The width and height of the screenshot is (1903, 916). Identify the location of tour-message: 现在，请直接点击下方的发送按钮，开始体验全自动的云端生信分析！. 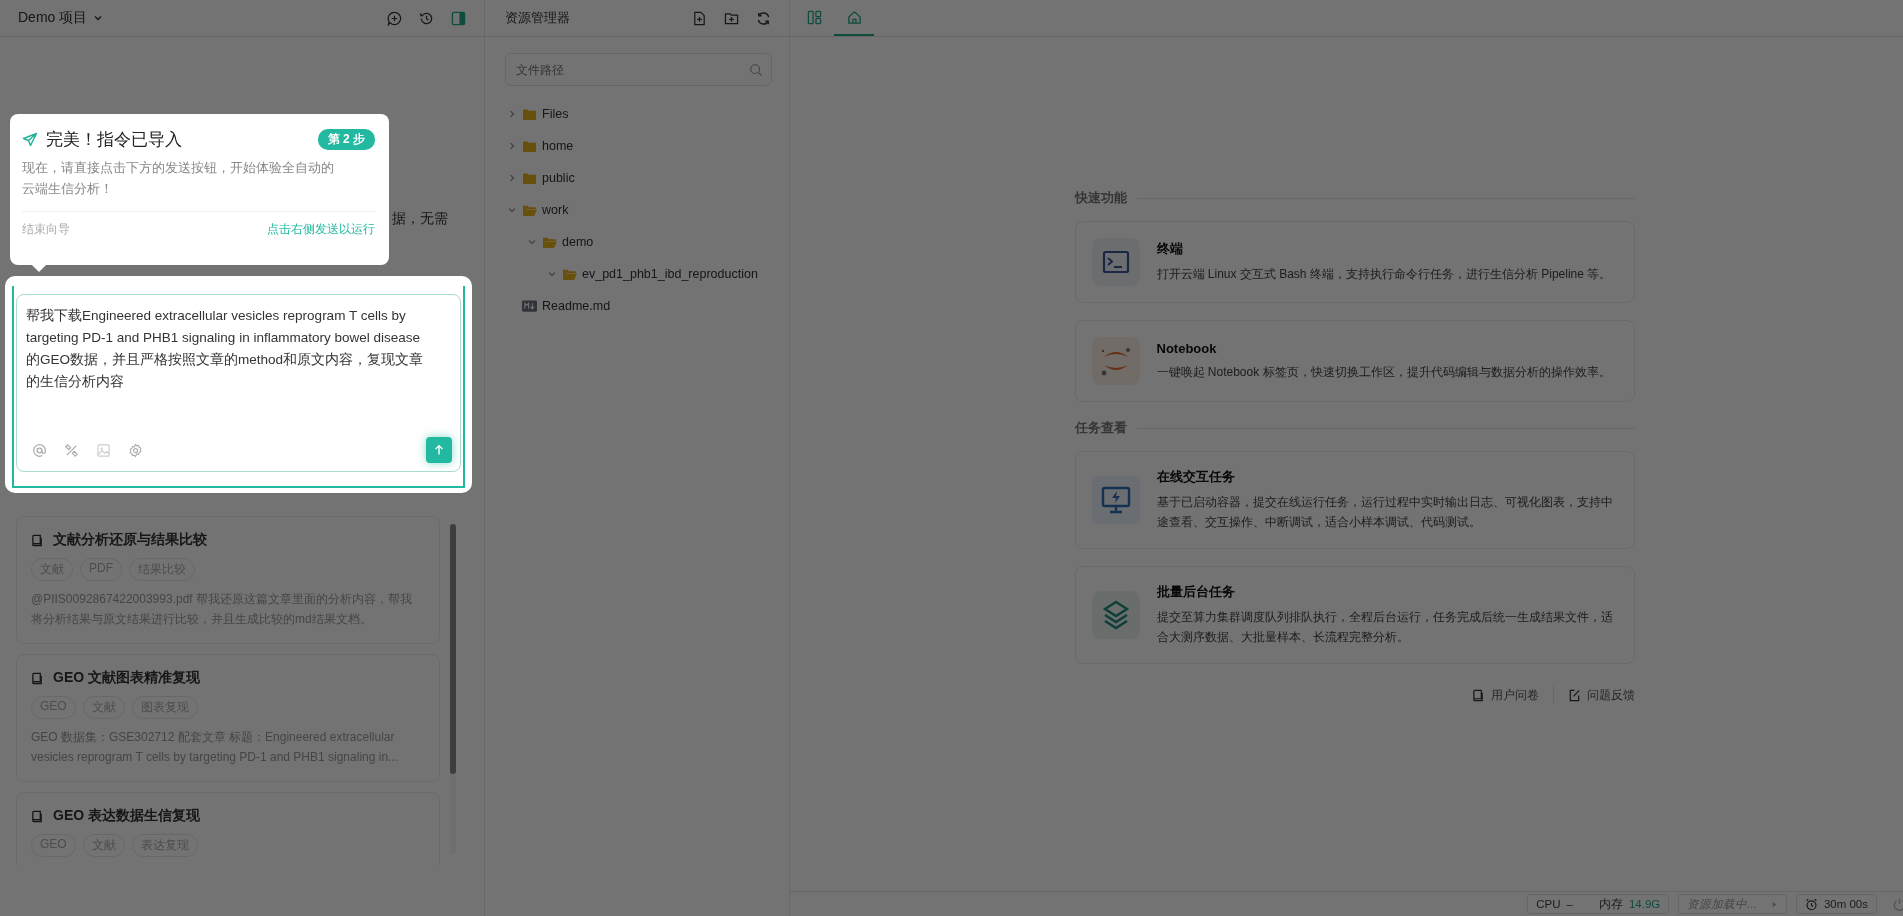
(178, 178).